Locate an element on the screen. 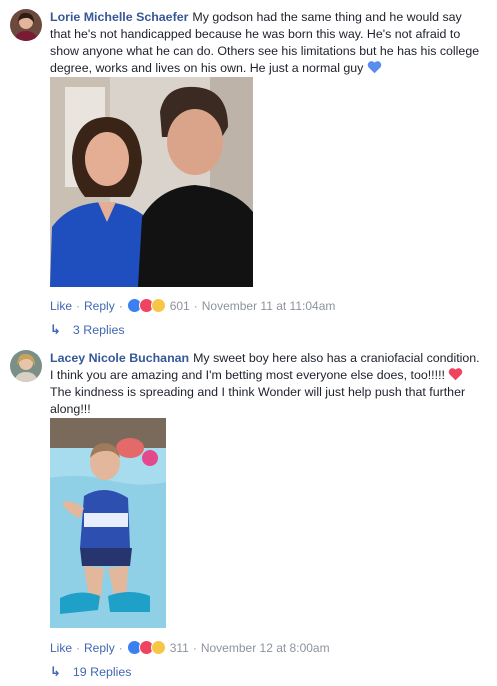 The image size is (497, 686). blue-heart-icon is located at coordinates (374, 67).